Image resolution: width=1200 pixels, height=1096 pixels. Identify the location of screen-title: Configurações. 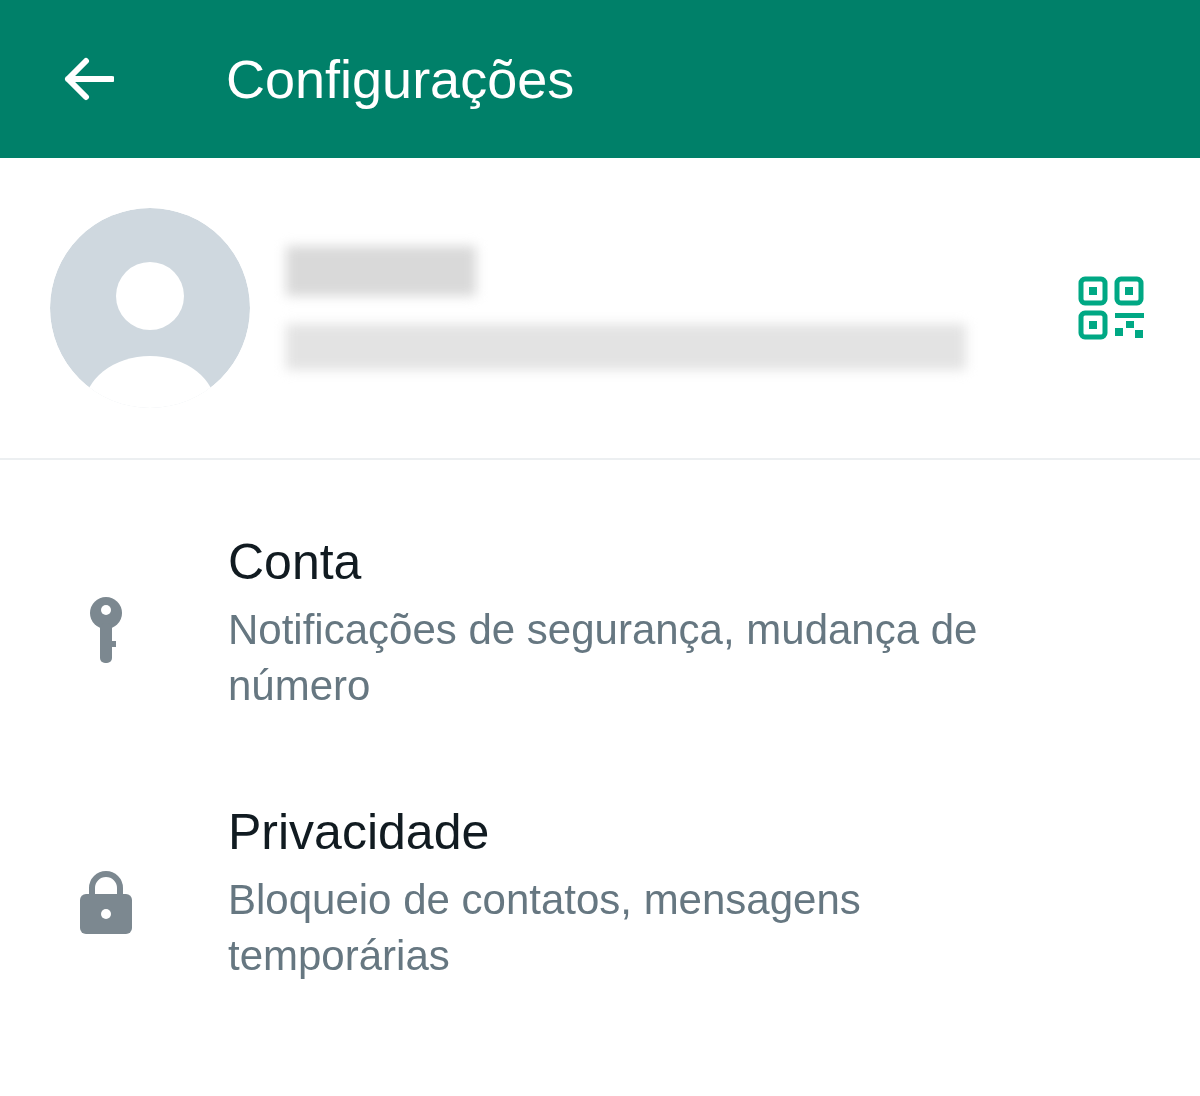
(400, 79).